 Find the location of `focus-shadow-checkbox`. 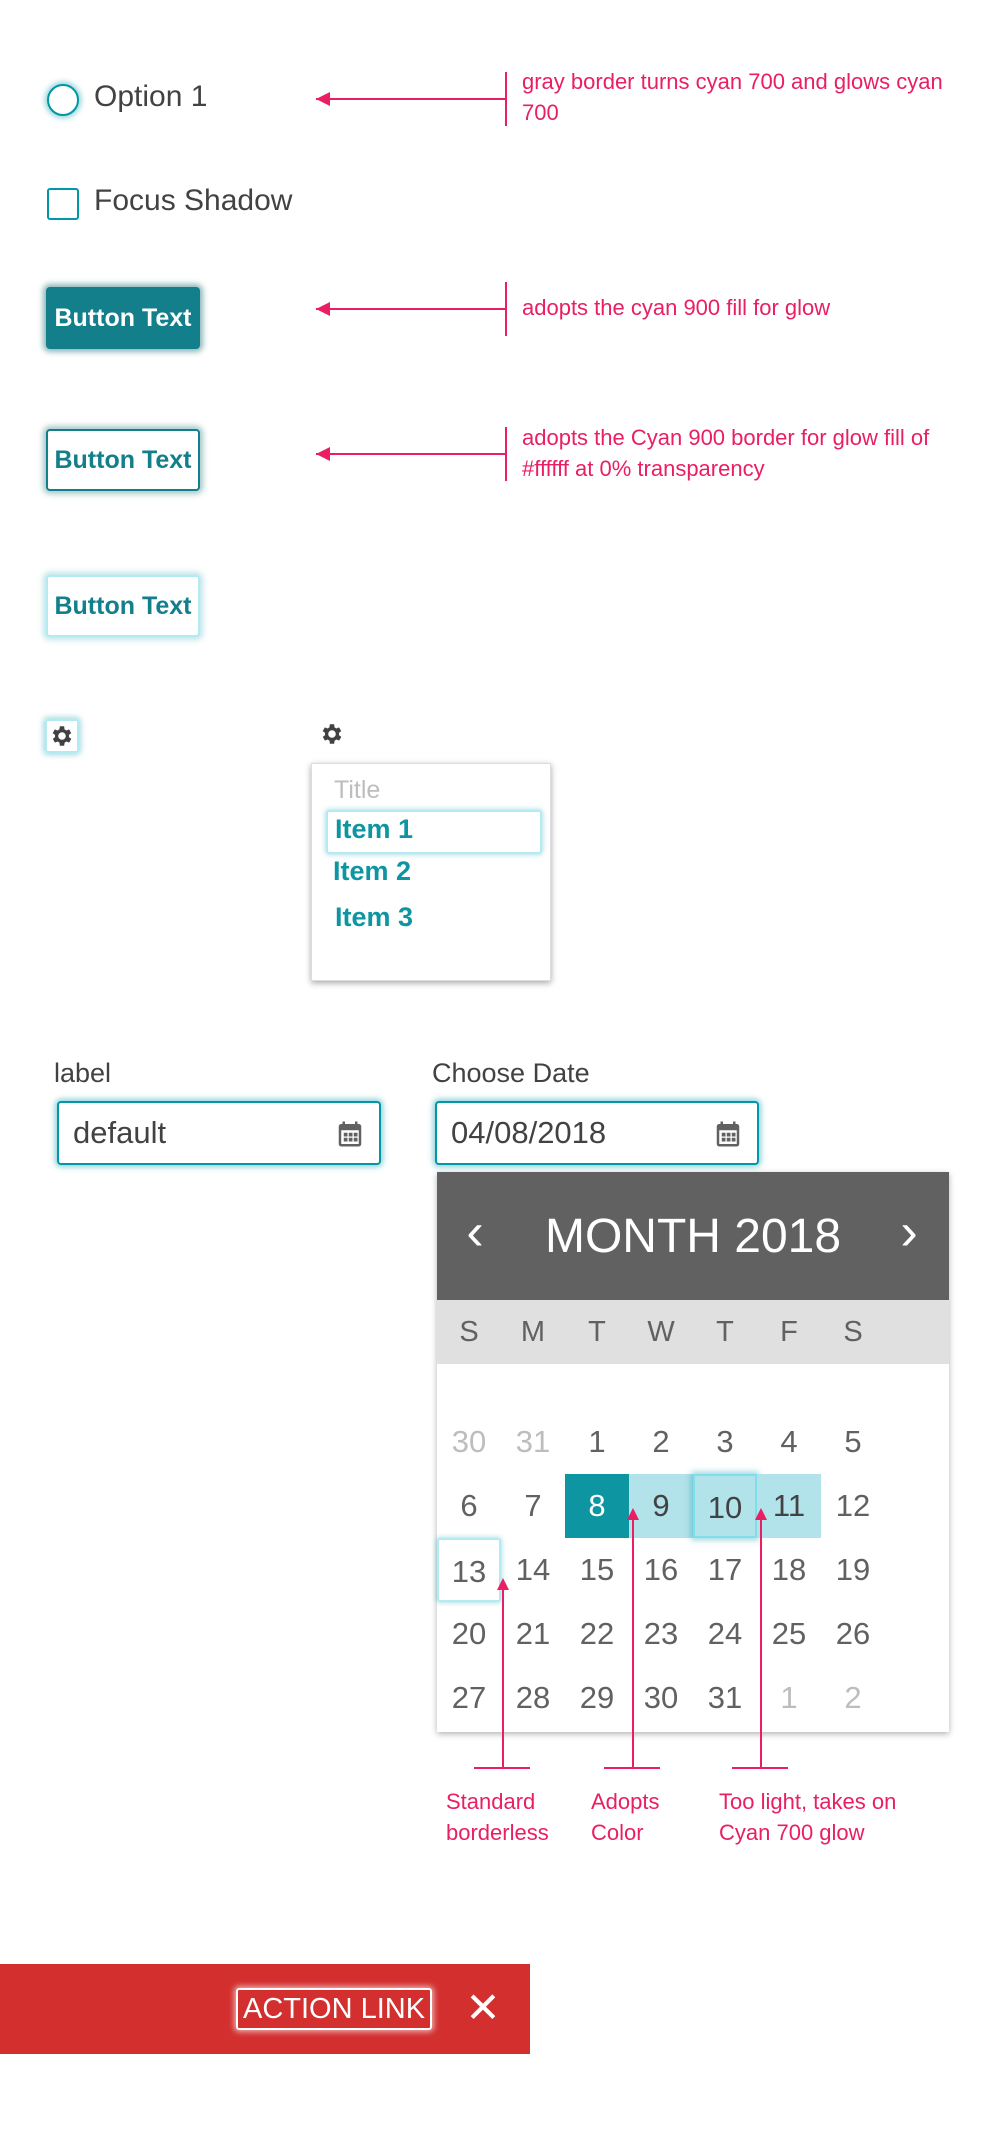

focus-shadow-checkbox is located at coordinates (63, 204).